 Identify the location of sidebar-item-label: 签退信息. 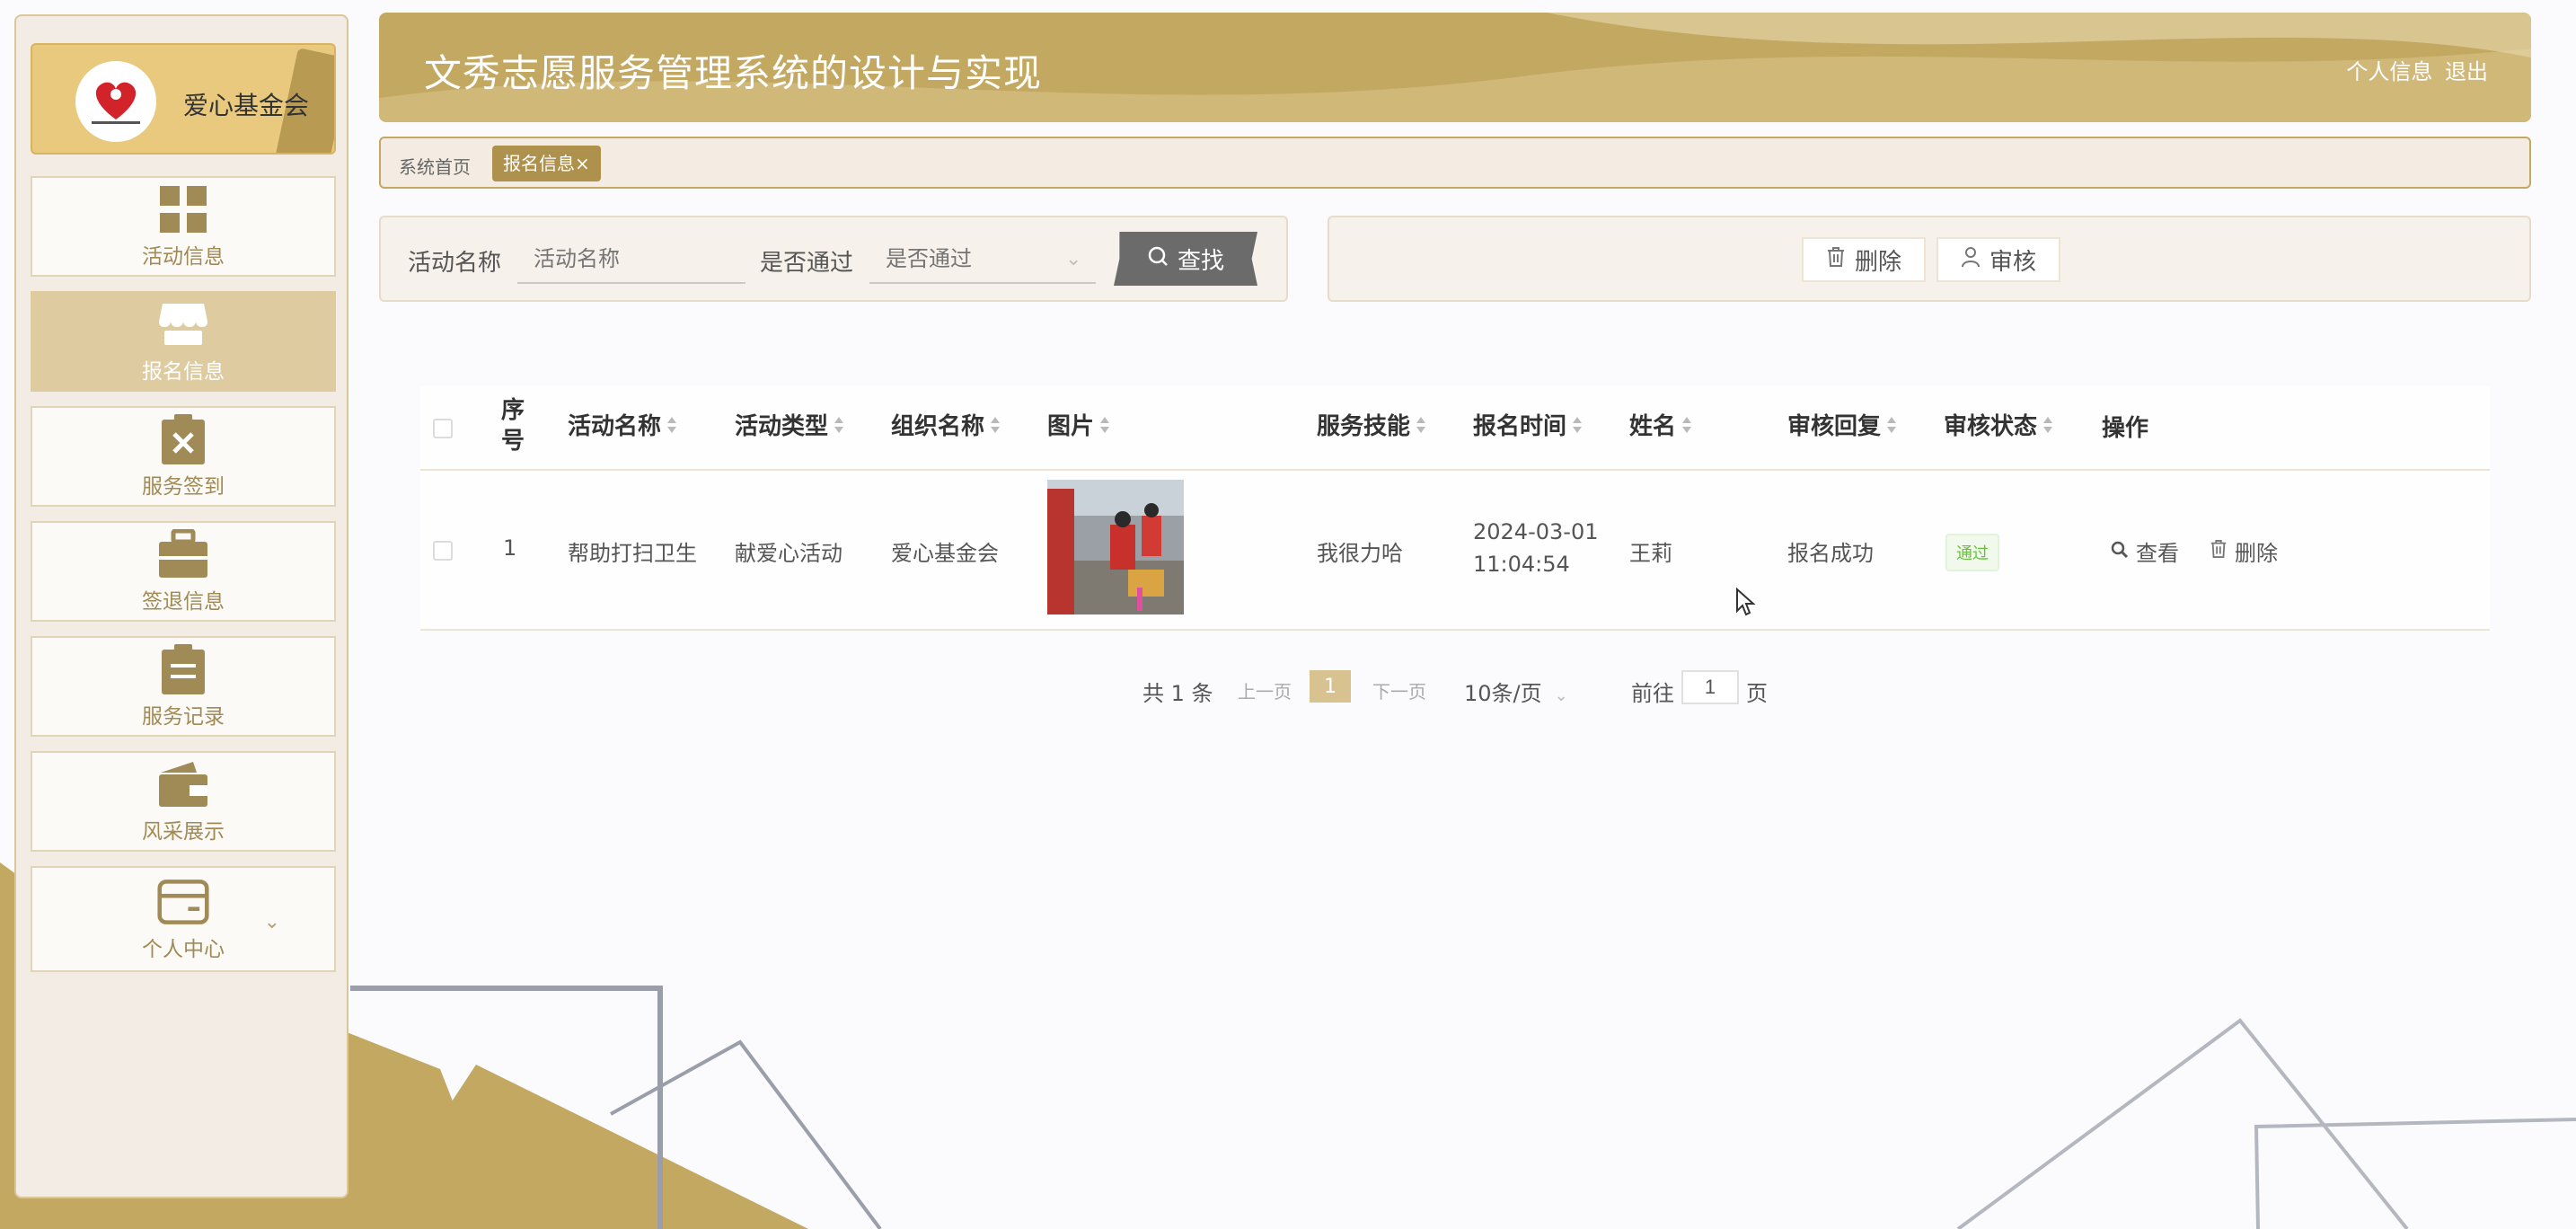
(183, 602).